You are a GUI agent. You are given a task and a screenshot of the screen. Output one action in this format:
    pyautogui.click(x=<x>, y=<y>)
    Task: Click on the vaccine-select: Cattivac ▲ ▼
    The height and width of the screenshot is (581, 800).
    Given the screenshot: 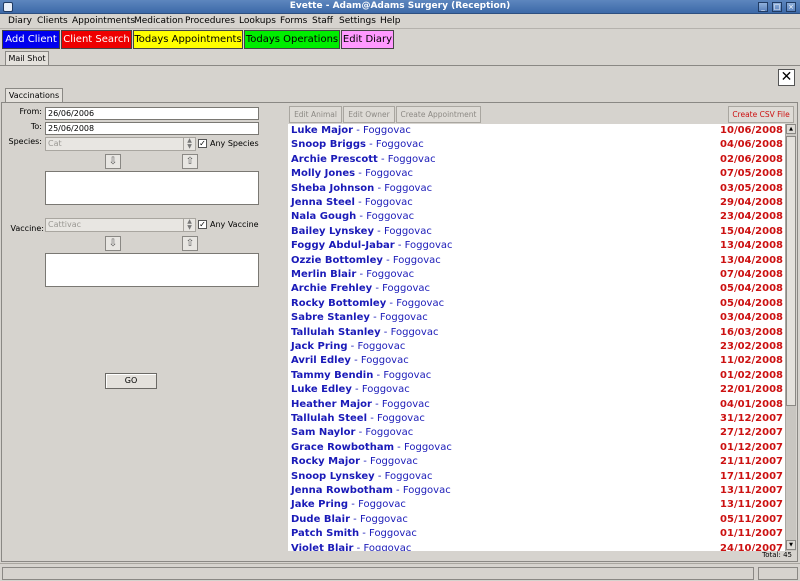 What is the action you would take?
    pyautogui.click(x=120, y=225)
    